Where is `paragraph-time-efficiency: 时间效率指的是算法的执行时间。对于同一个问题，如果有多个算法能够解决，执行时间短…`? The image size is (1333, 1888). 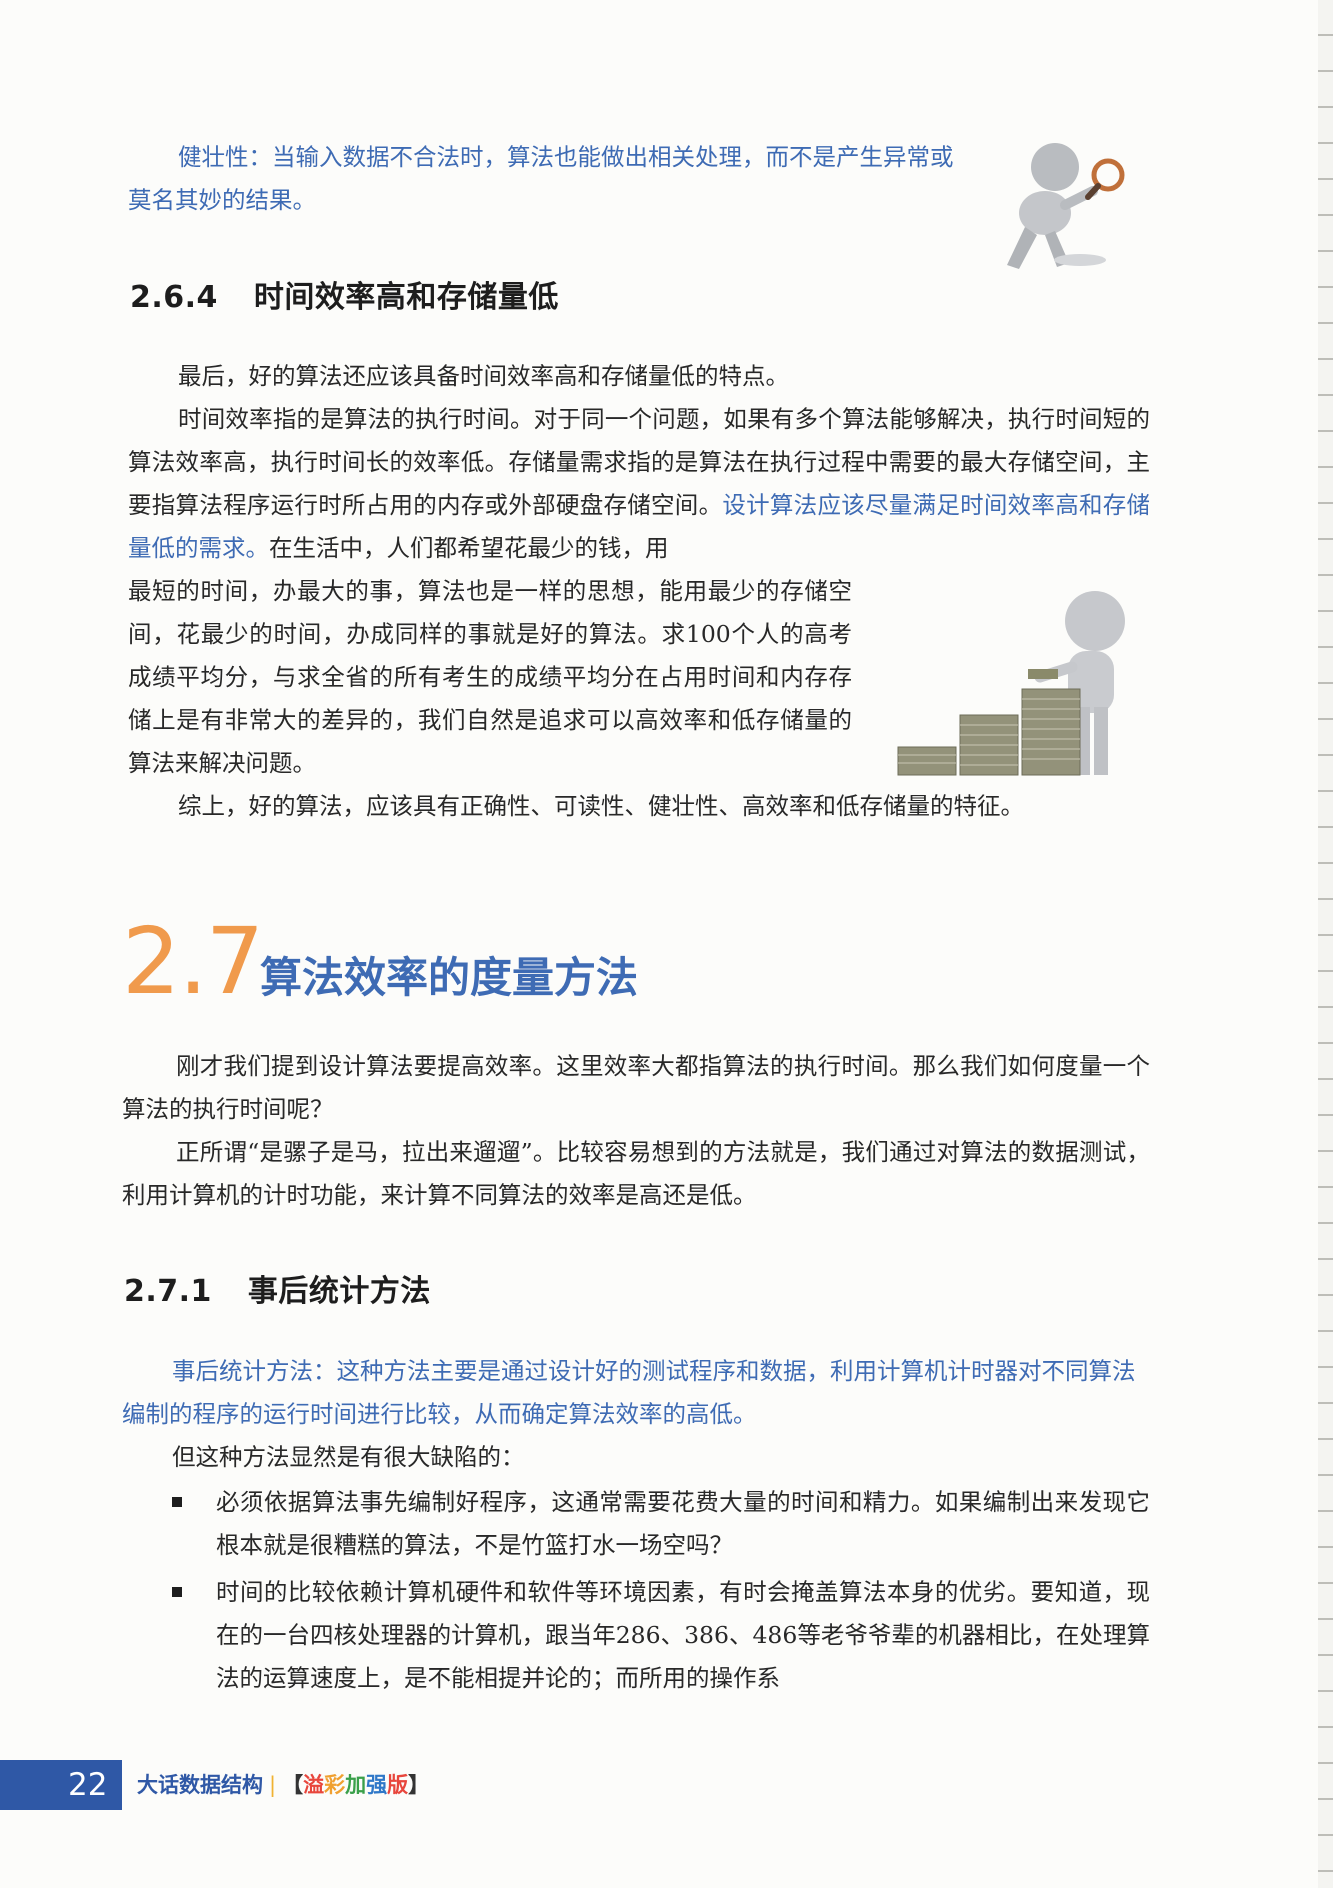 paragraph-time-efficiency: 时间效率指的是算法的执行时间。对于同一个问题，如果有多个算法能够解决，执行时间短… is located at coordinates (639, 484).